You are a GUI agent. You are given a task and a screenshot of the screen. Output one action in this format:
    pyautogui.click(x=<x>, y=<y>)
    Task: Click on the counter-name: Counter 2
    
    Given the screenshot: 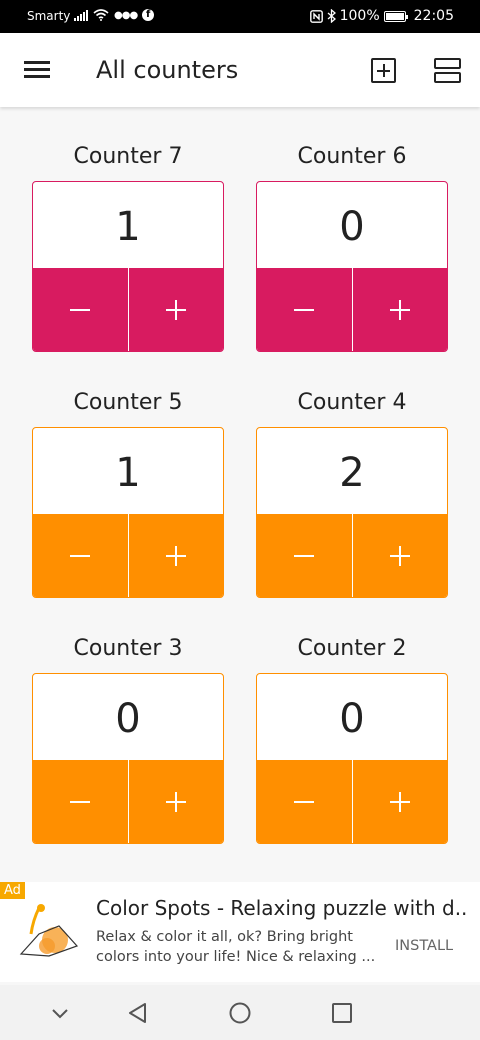 What is the action you would take?
    pyautogui.click(x=352, y=648)
    